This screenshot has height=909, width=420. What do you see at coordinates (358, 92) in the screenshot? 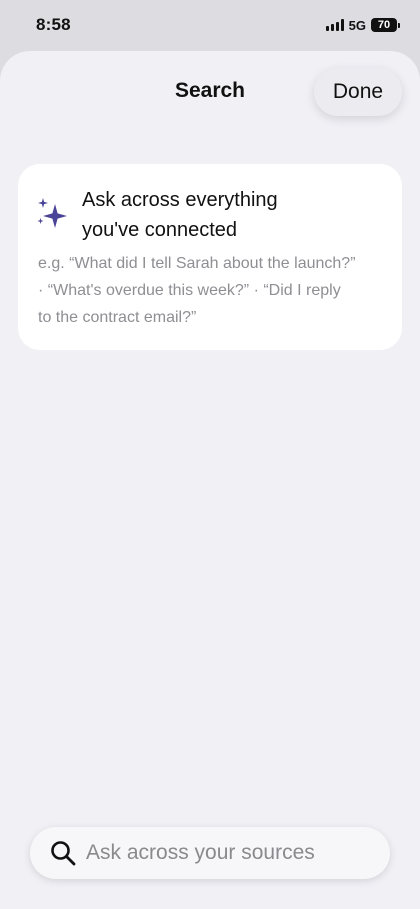
I see `done-button: Done` at bounding box center [358, 92].